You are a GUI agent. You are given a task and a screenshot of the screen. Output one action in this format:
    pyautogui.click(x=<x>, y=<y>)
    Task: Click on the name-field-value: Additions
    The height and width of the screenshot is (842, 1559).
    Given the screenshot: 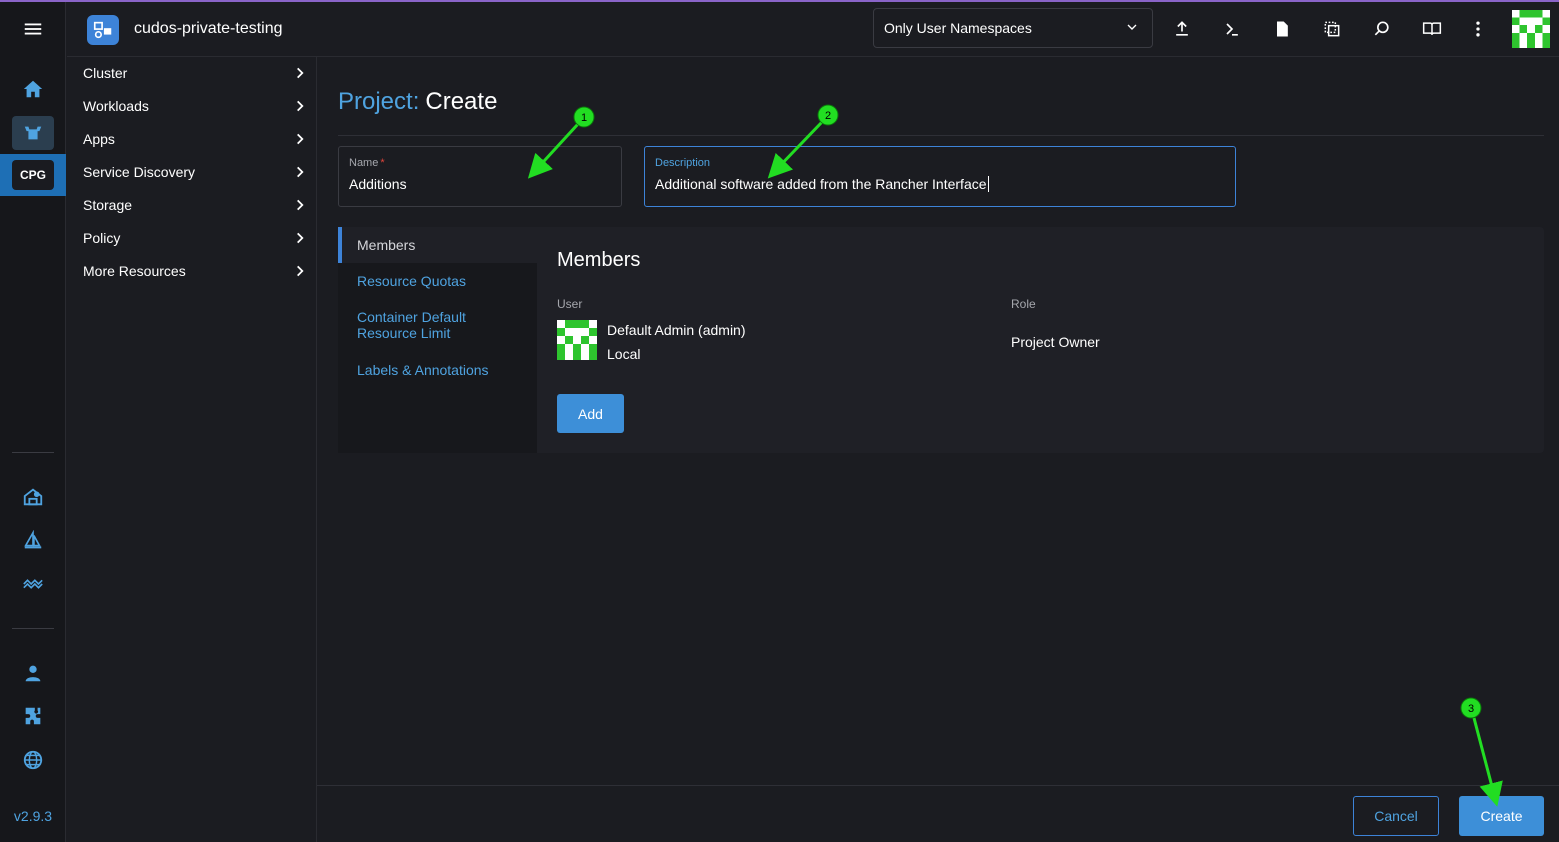 What is the action you would take?
    pyautogui.click(x=378, y=184)
    